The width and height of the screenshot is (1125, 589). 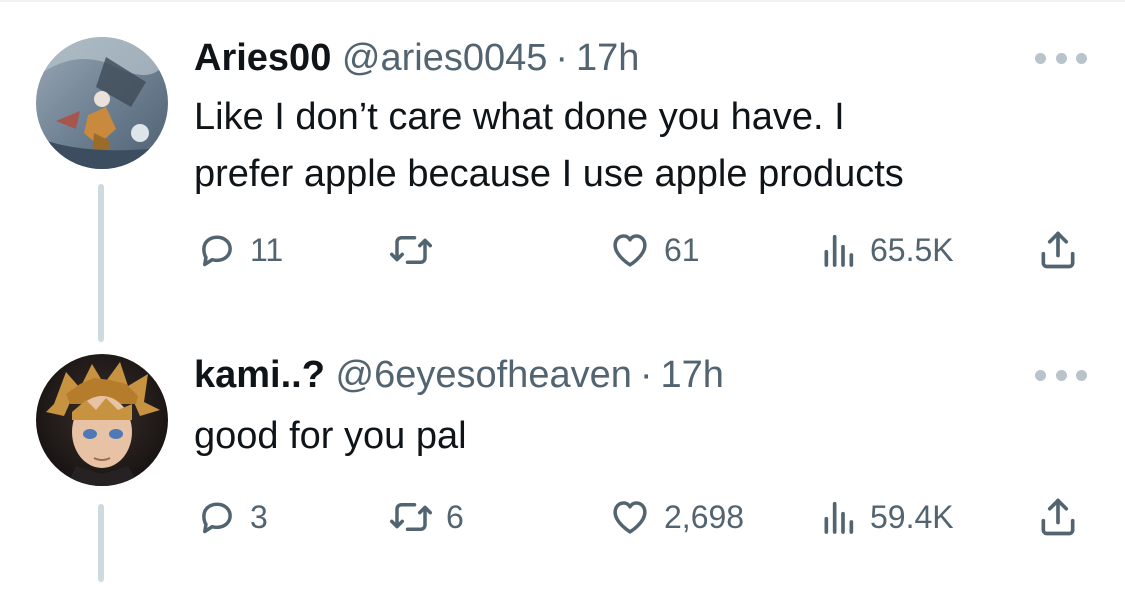 I want to click on like-button: 2,698, so click(x=676, y=517).